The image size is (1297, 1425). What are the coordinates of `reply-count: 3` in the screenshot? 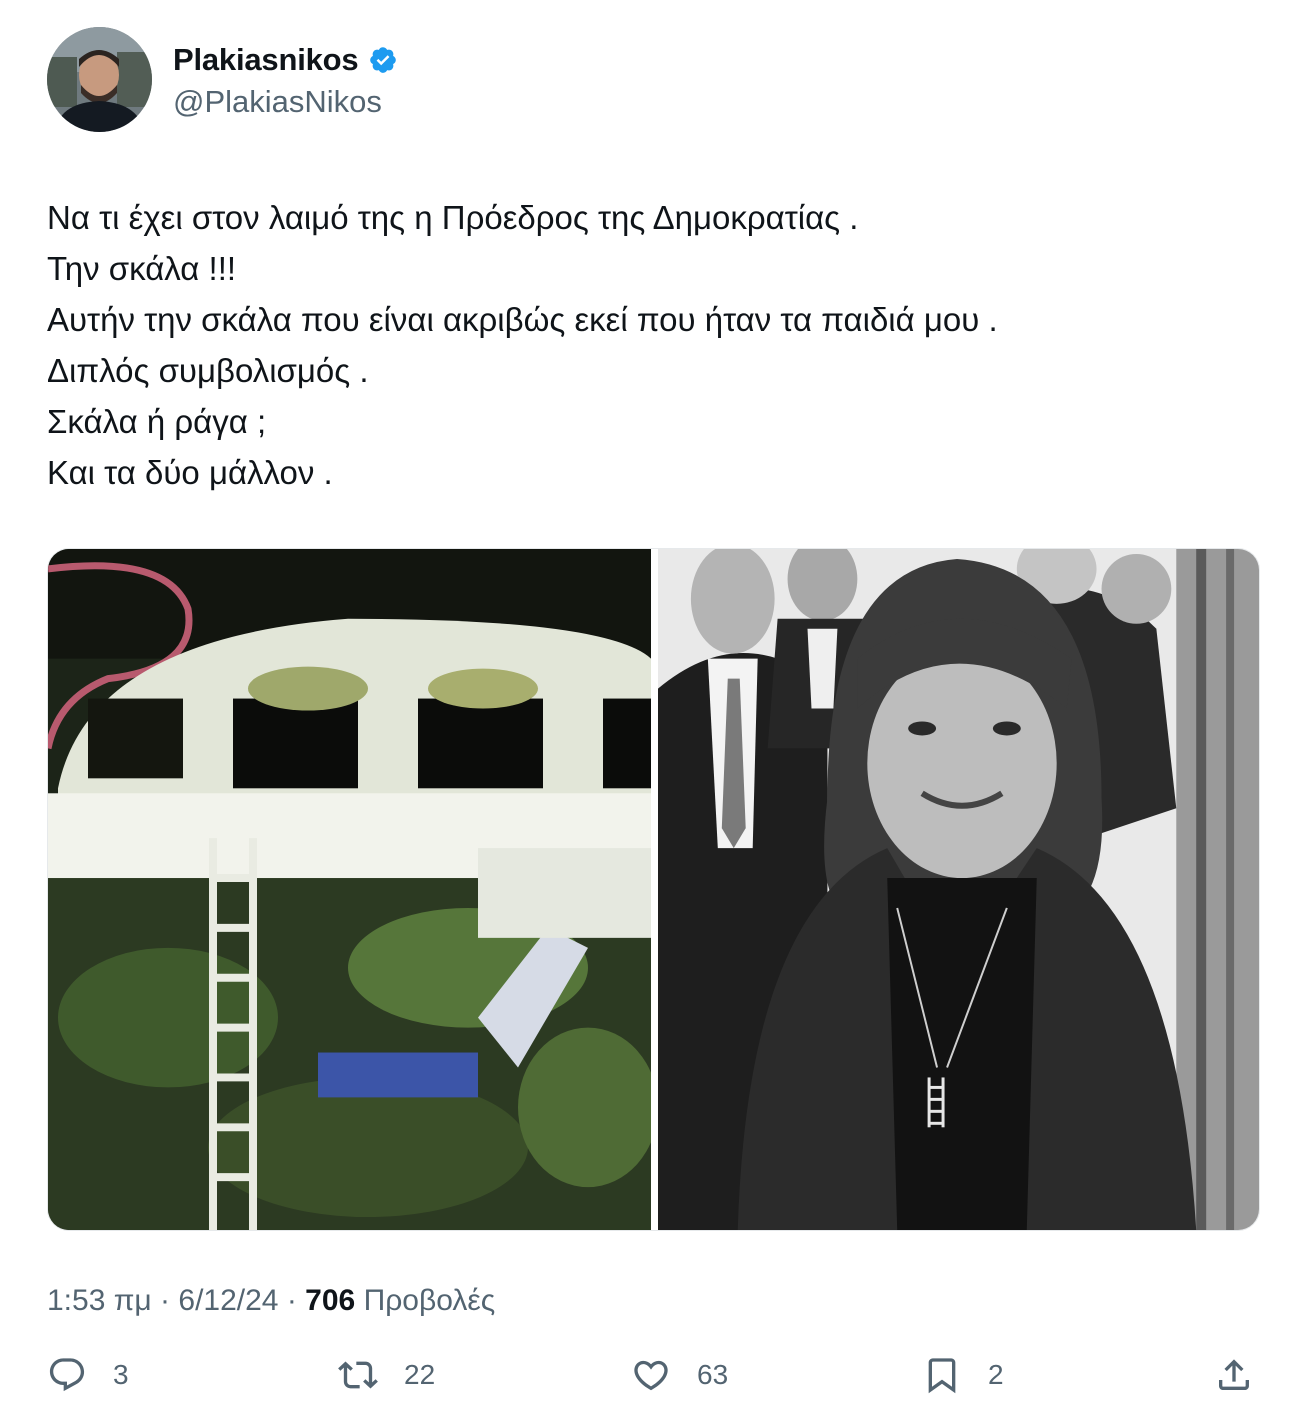 It's located at (121, 1374).